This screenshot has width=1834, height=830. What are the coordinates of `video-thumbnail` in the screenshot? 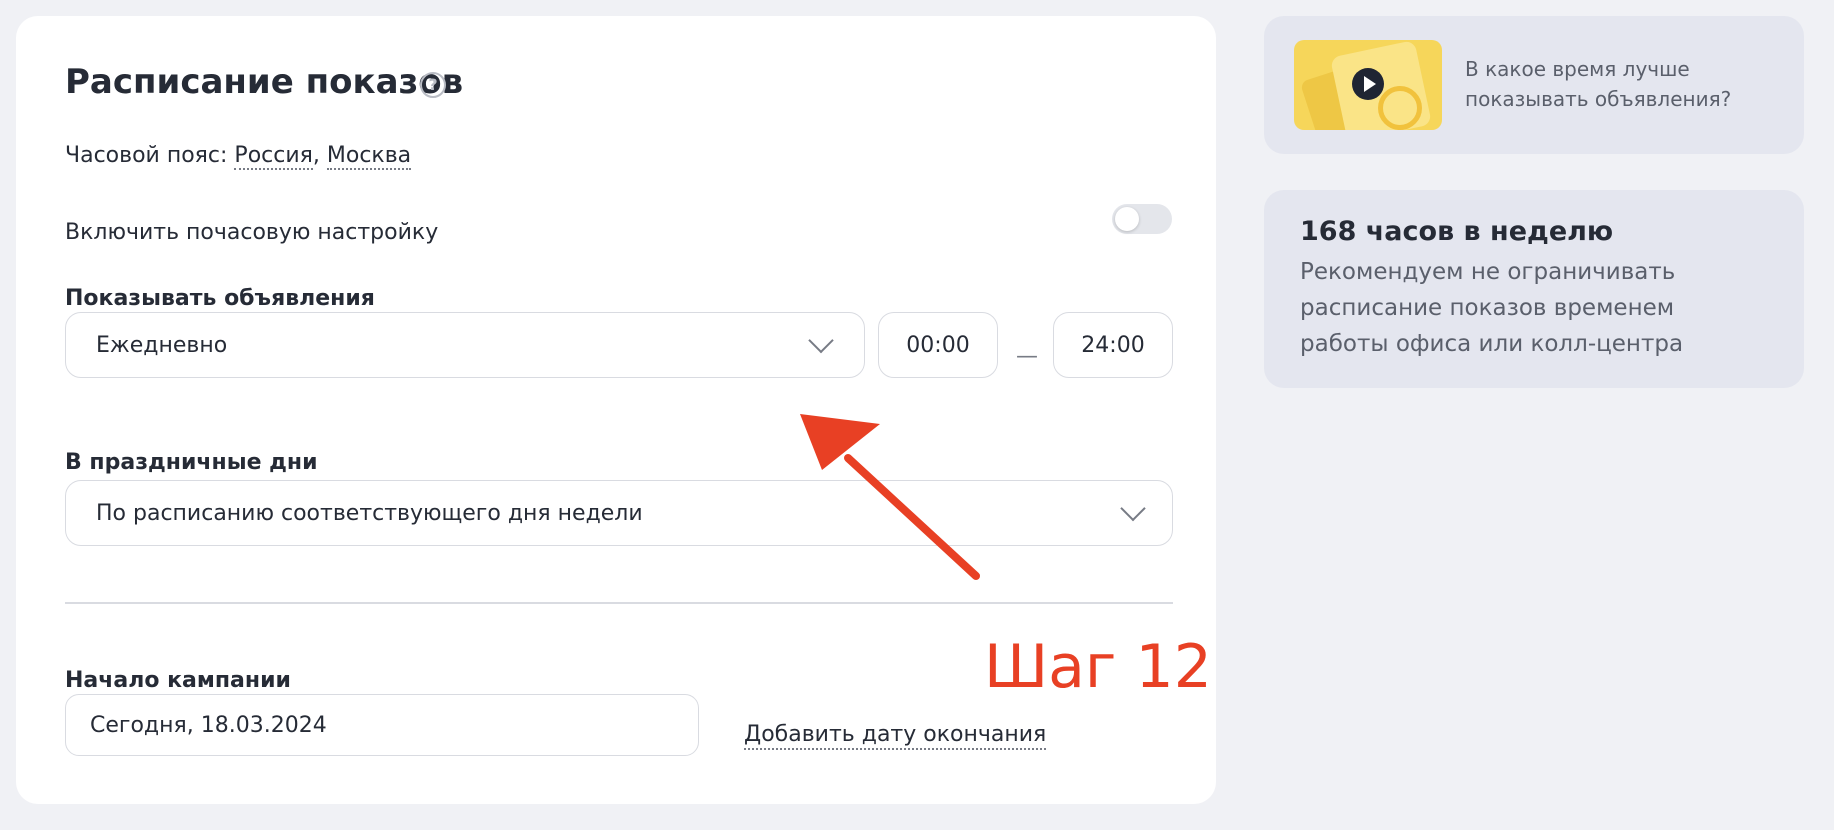 It's located at (1368, 85).